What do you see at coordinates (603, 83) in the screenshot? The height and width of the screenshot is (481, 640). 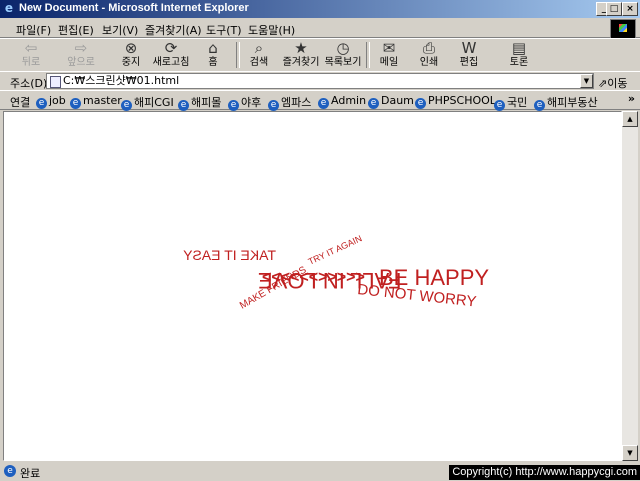 I see `go-arrow-icon: ⇗` at bounding box center [603, 83].